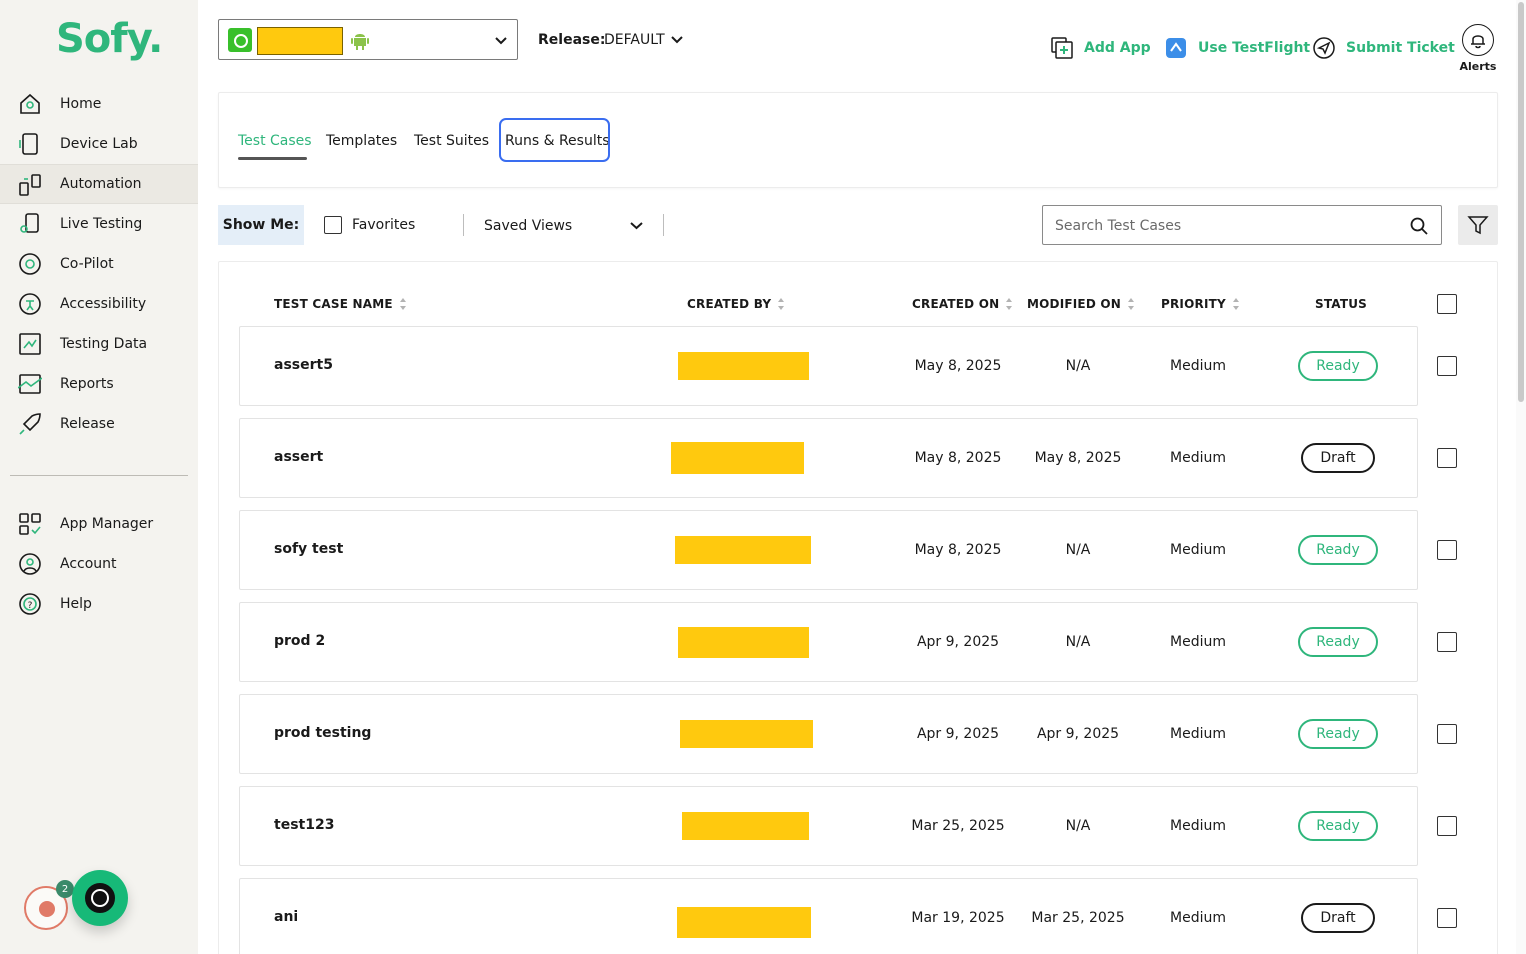  I want to click on sidebar-item-label: Device Lab, so click(99, 144).